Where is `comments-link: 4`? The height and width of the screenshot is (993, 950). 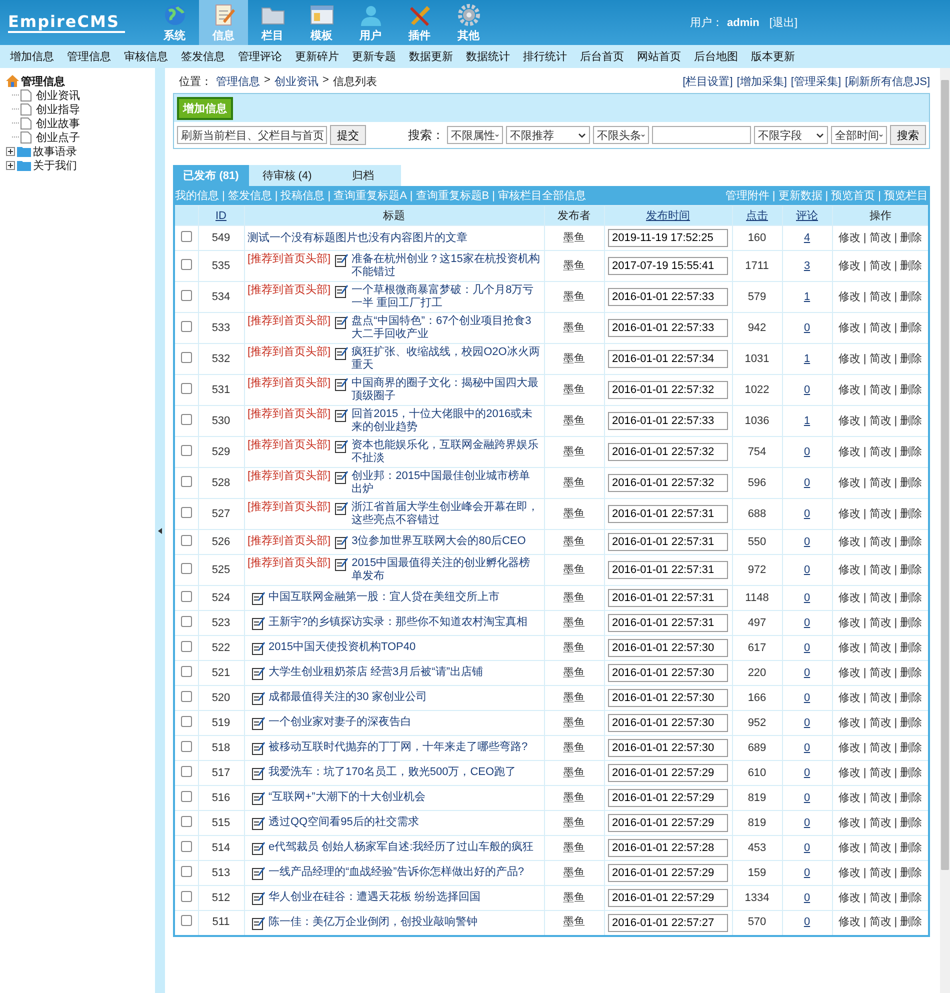 comments-link: 4 is located at coordinates (807, 238).